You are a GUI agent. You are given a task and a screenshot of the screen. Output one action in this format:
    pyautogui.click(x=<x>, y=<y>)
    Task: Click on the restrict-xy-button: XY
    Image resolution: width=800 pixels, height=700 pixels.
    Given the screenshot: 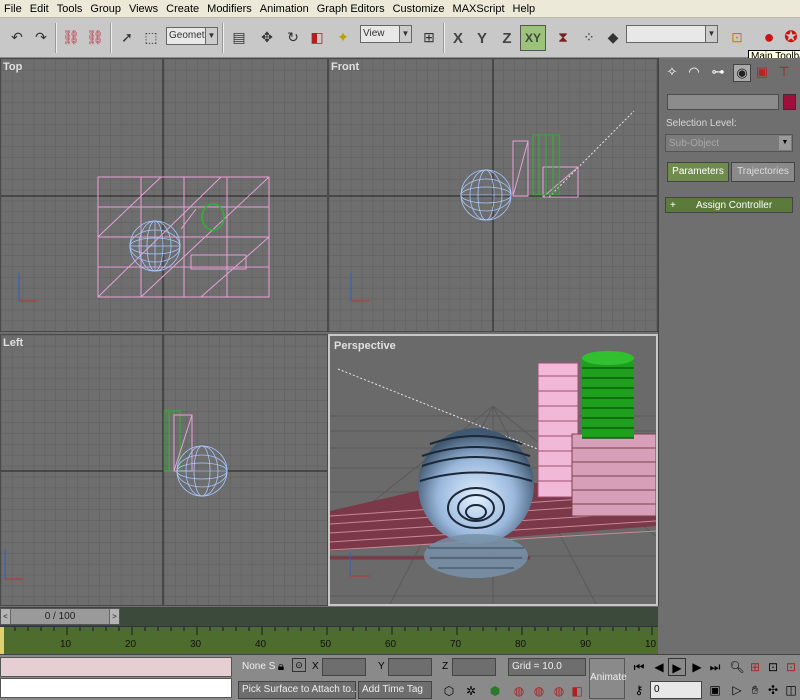 What is the action you would take?
    pyautogui.click(x=533, y=38)
    